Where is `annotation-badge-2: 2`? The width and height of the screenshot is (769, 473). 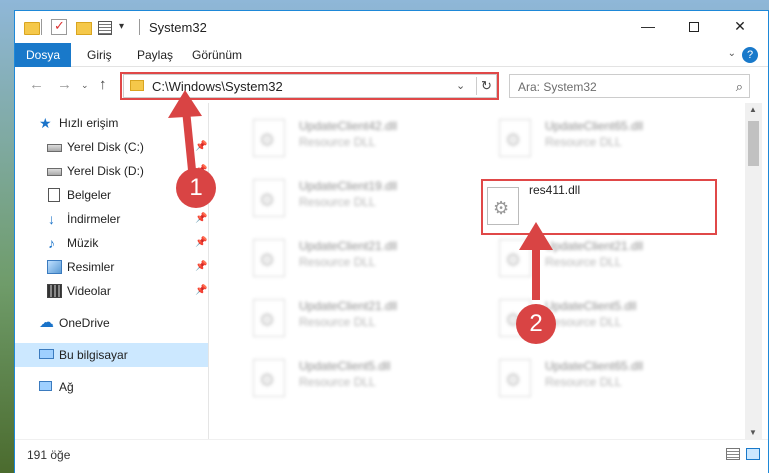
annotation-badge-2: 2 is located at coordinates (536, 324).